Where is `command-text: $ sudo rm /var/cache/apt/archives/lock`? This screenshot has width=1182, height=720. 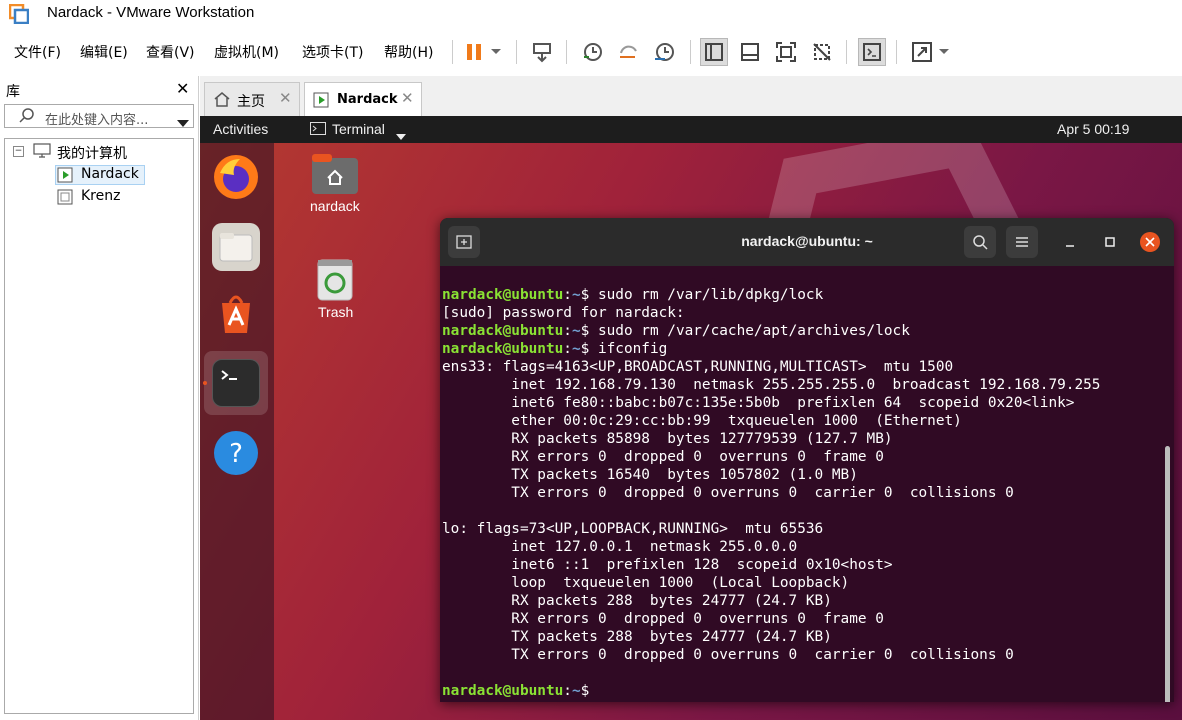
command-text: $ sudo rm /var/cache/apt/archives/lock is located at coordinates (745, 331).